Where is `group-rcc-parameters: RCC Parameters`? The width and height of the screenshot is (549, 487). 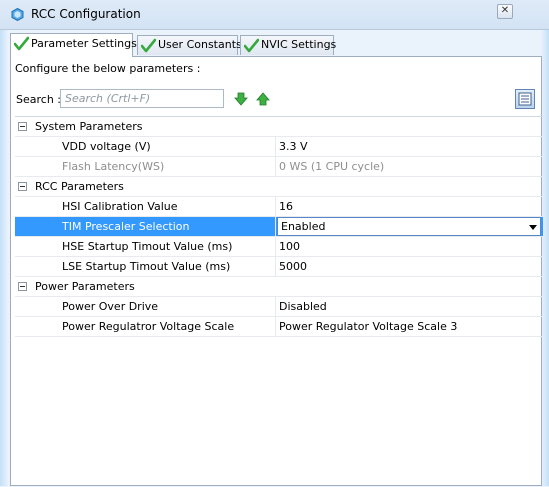 group-rcc-parameters: RCC Parameters is located at coordinates (279, 187).